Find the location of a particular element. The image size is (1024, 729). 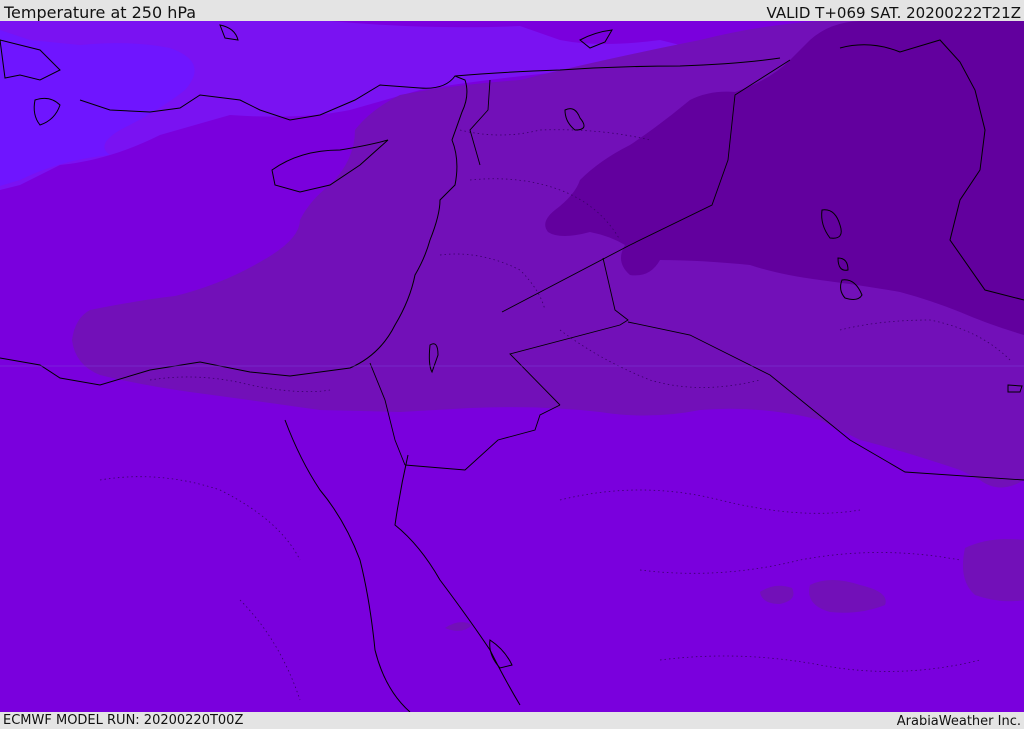

brand-credit: ArabiaWeather Inc. is located at coordinates (958, 721).